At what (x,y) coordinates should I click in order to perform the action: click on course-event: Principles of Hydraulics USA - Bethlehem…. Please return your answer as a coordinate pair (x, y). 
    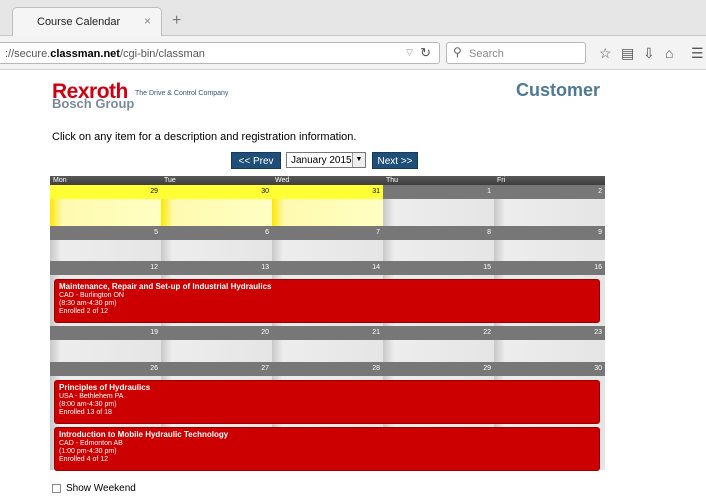
    Looking at the image, I should click on (327, 402).